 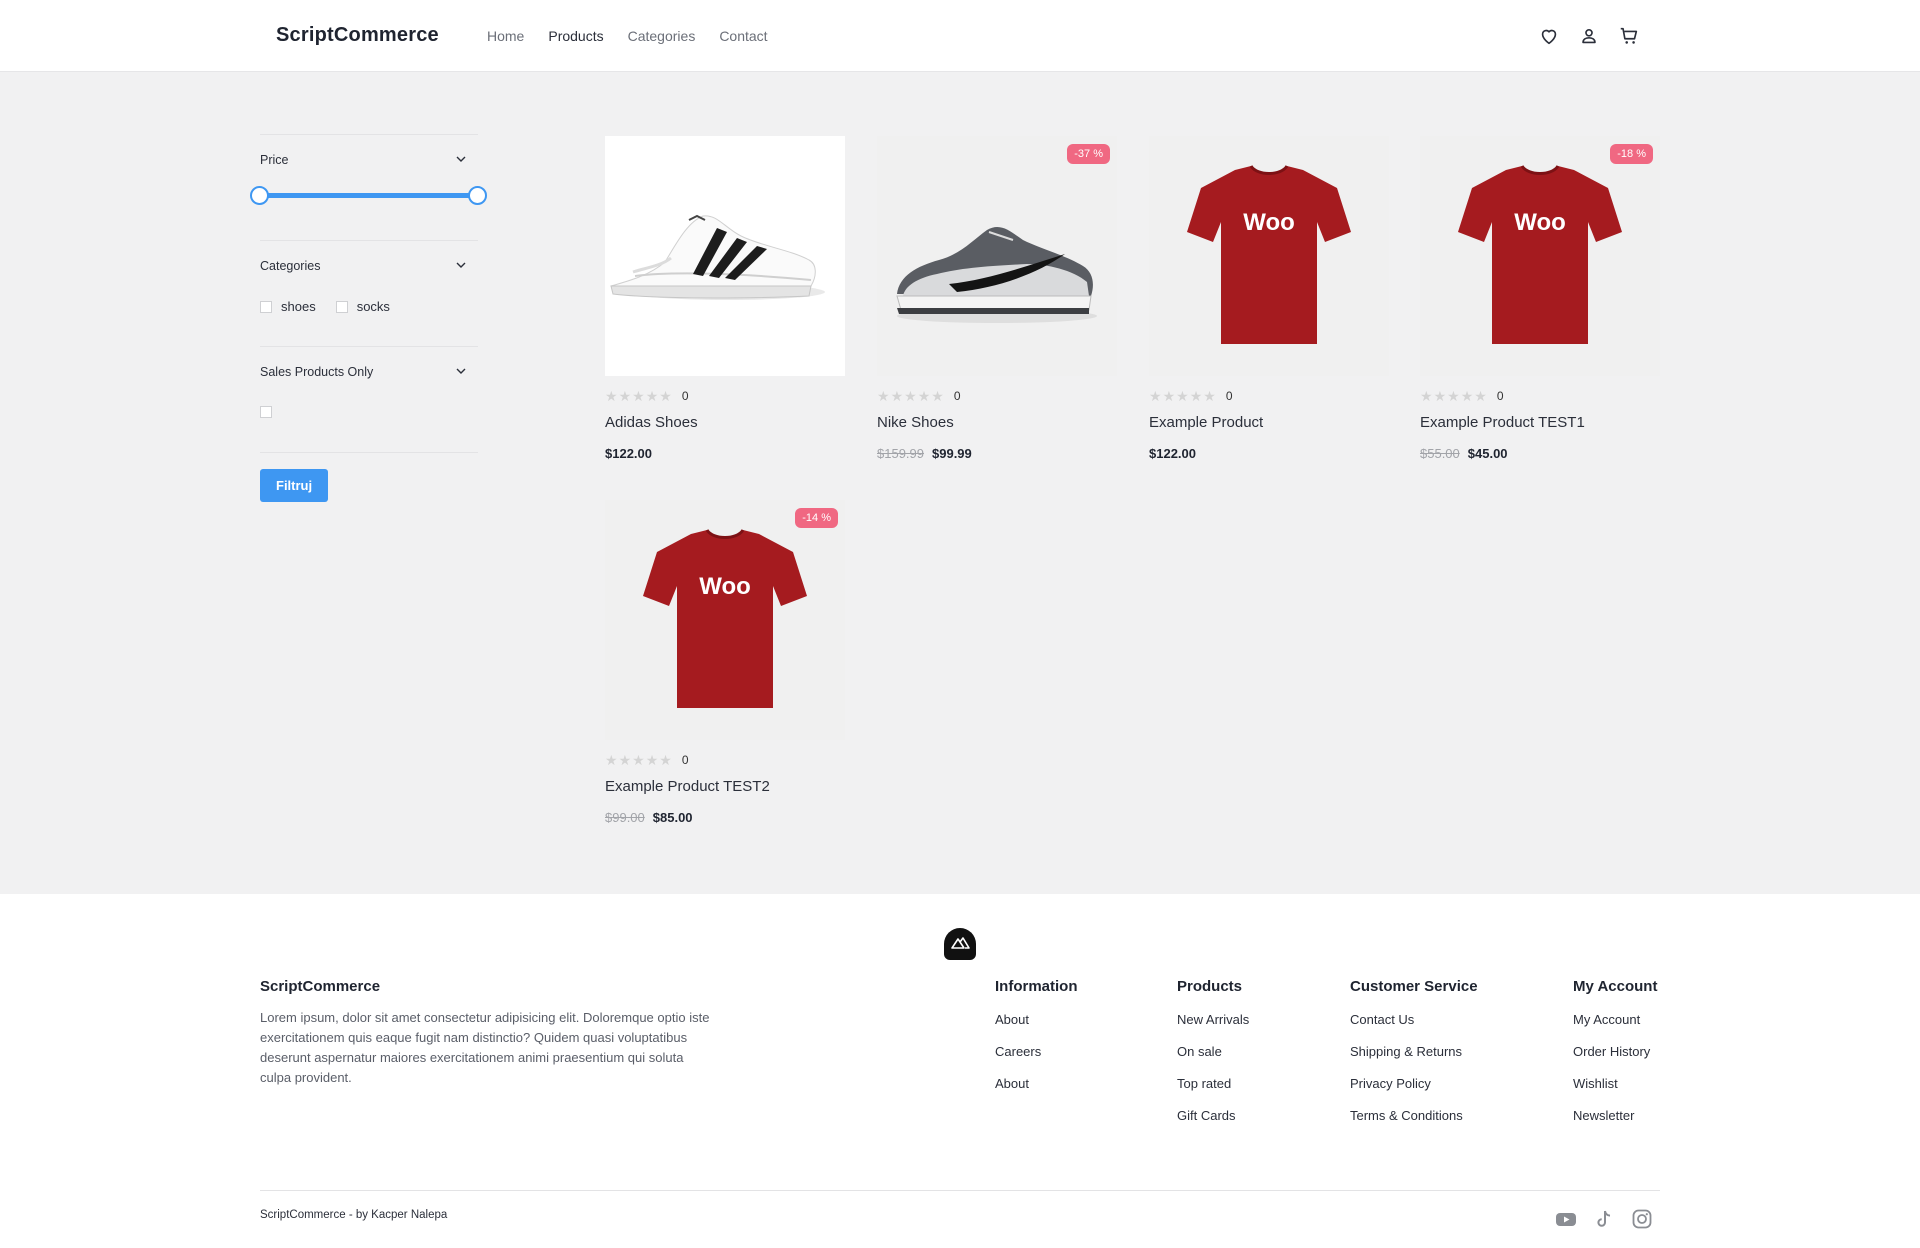 What do you see at coordinates (725, 620) in the screenshot?
I see `product-image: Woo -14 %` at bounding box center [725, 620].